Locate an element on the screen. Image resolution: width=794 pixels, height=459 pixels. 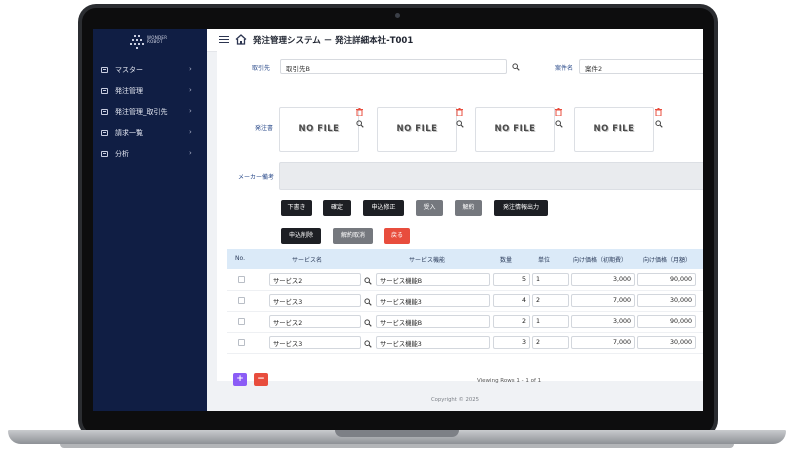
back-button: 戻る is located at coordinates (397, 236).